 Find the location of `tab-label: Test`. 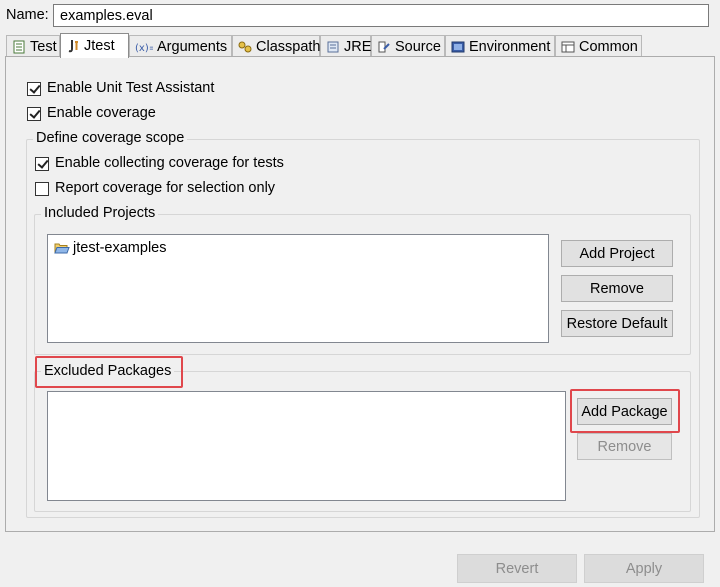

tab-label: Test is located at coordinates (43, 46).